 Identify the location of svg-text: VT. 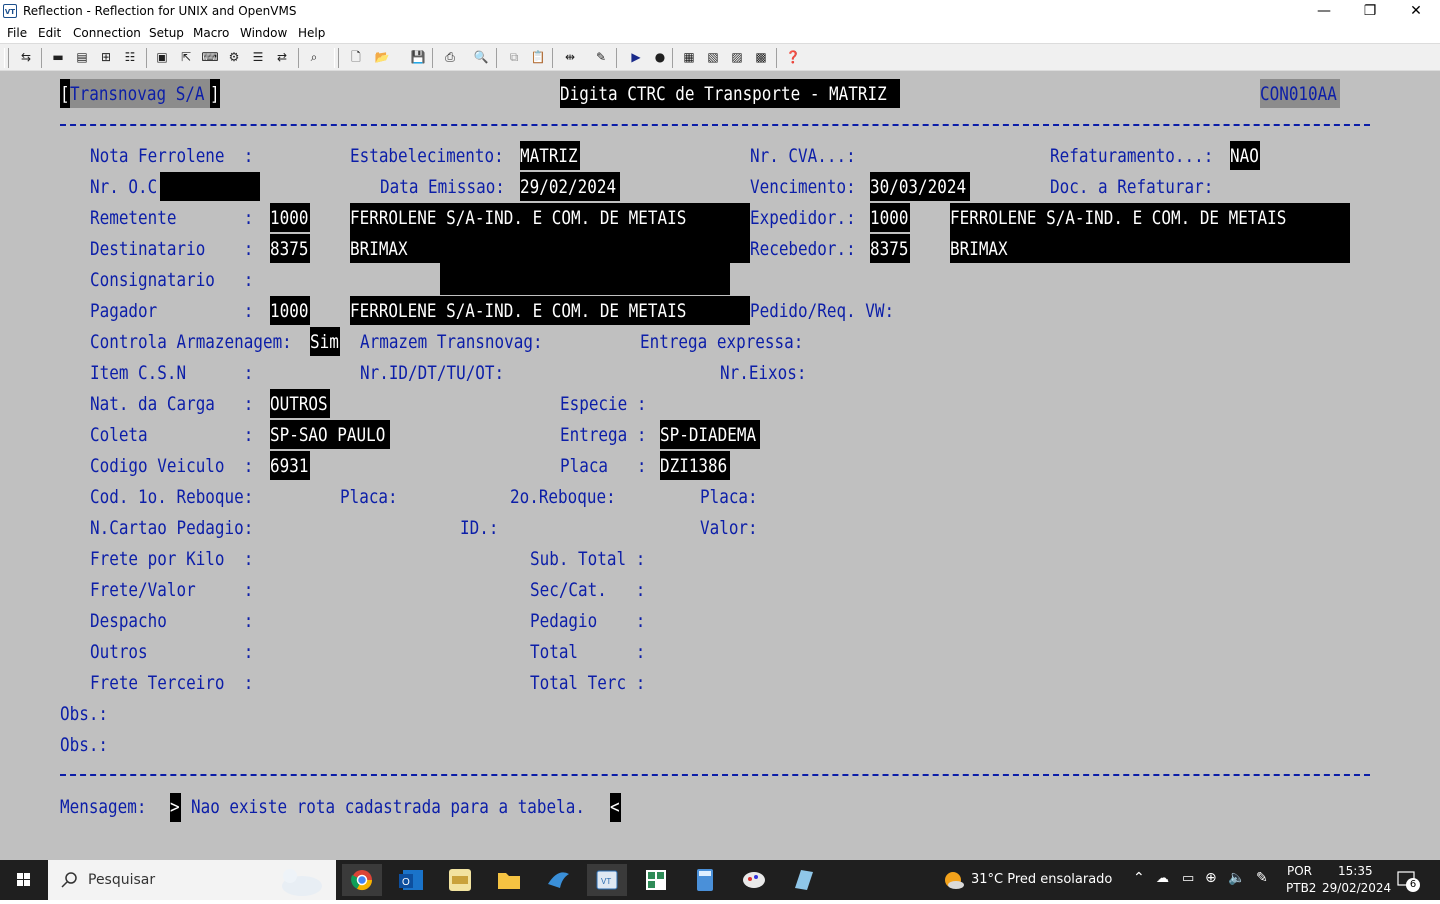
(606, 881).